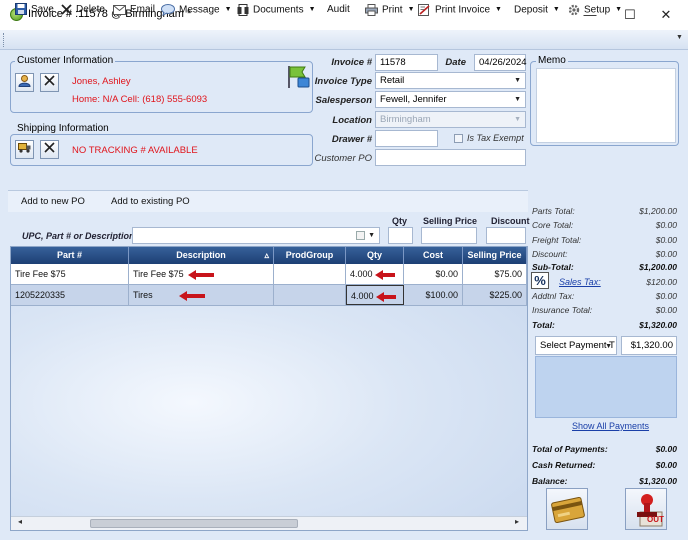 This screenshot has width=688, height=540. What do you see at coordinates (344, 40) in the screenshot?
I see `toolbar` at bounding box center [344, 40].